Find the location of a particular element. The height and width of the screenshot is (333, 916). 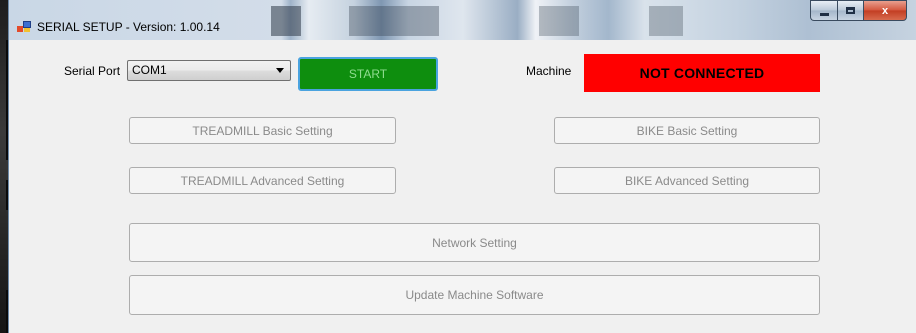

treadmill-advanced-setting-button: TREADMILL Advanced Setting is located at coordinates (262, 180).